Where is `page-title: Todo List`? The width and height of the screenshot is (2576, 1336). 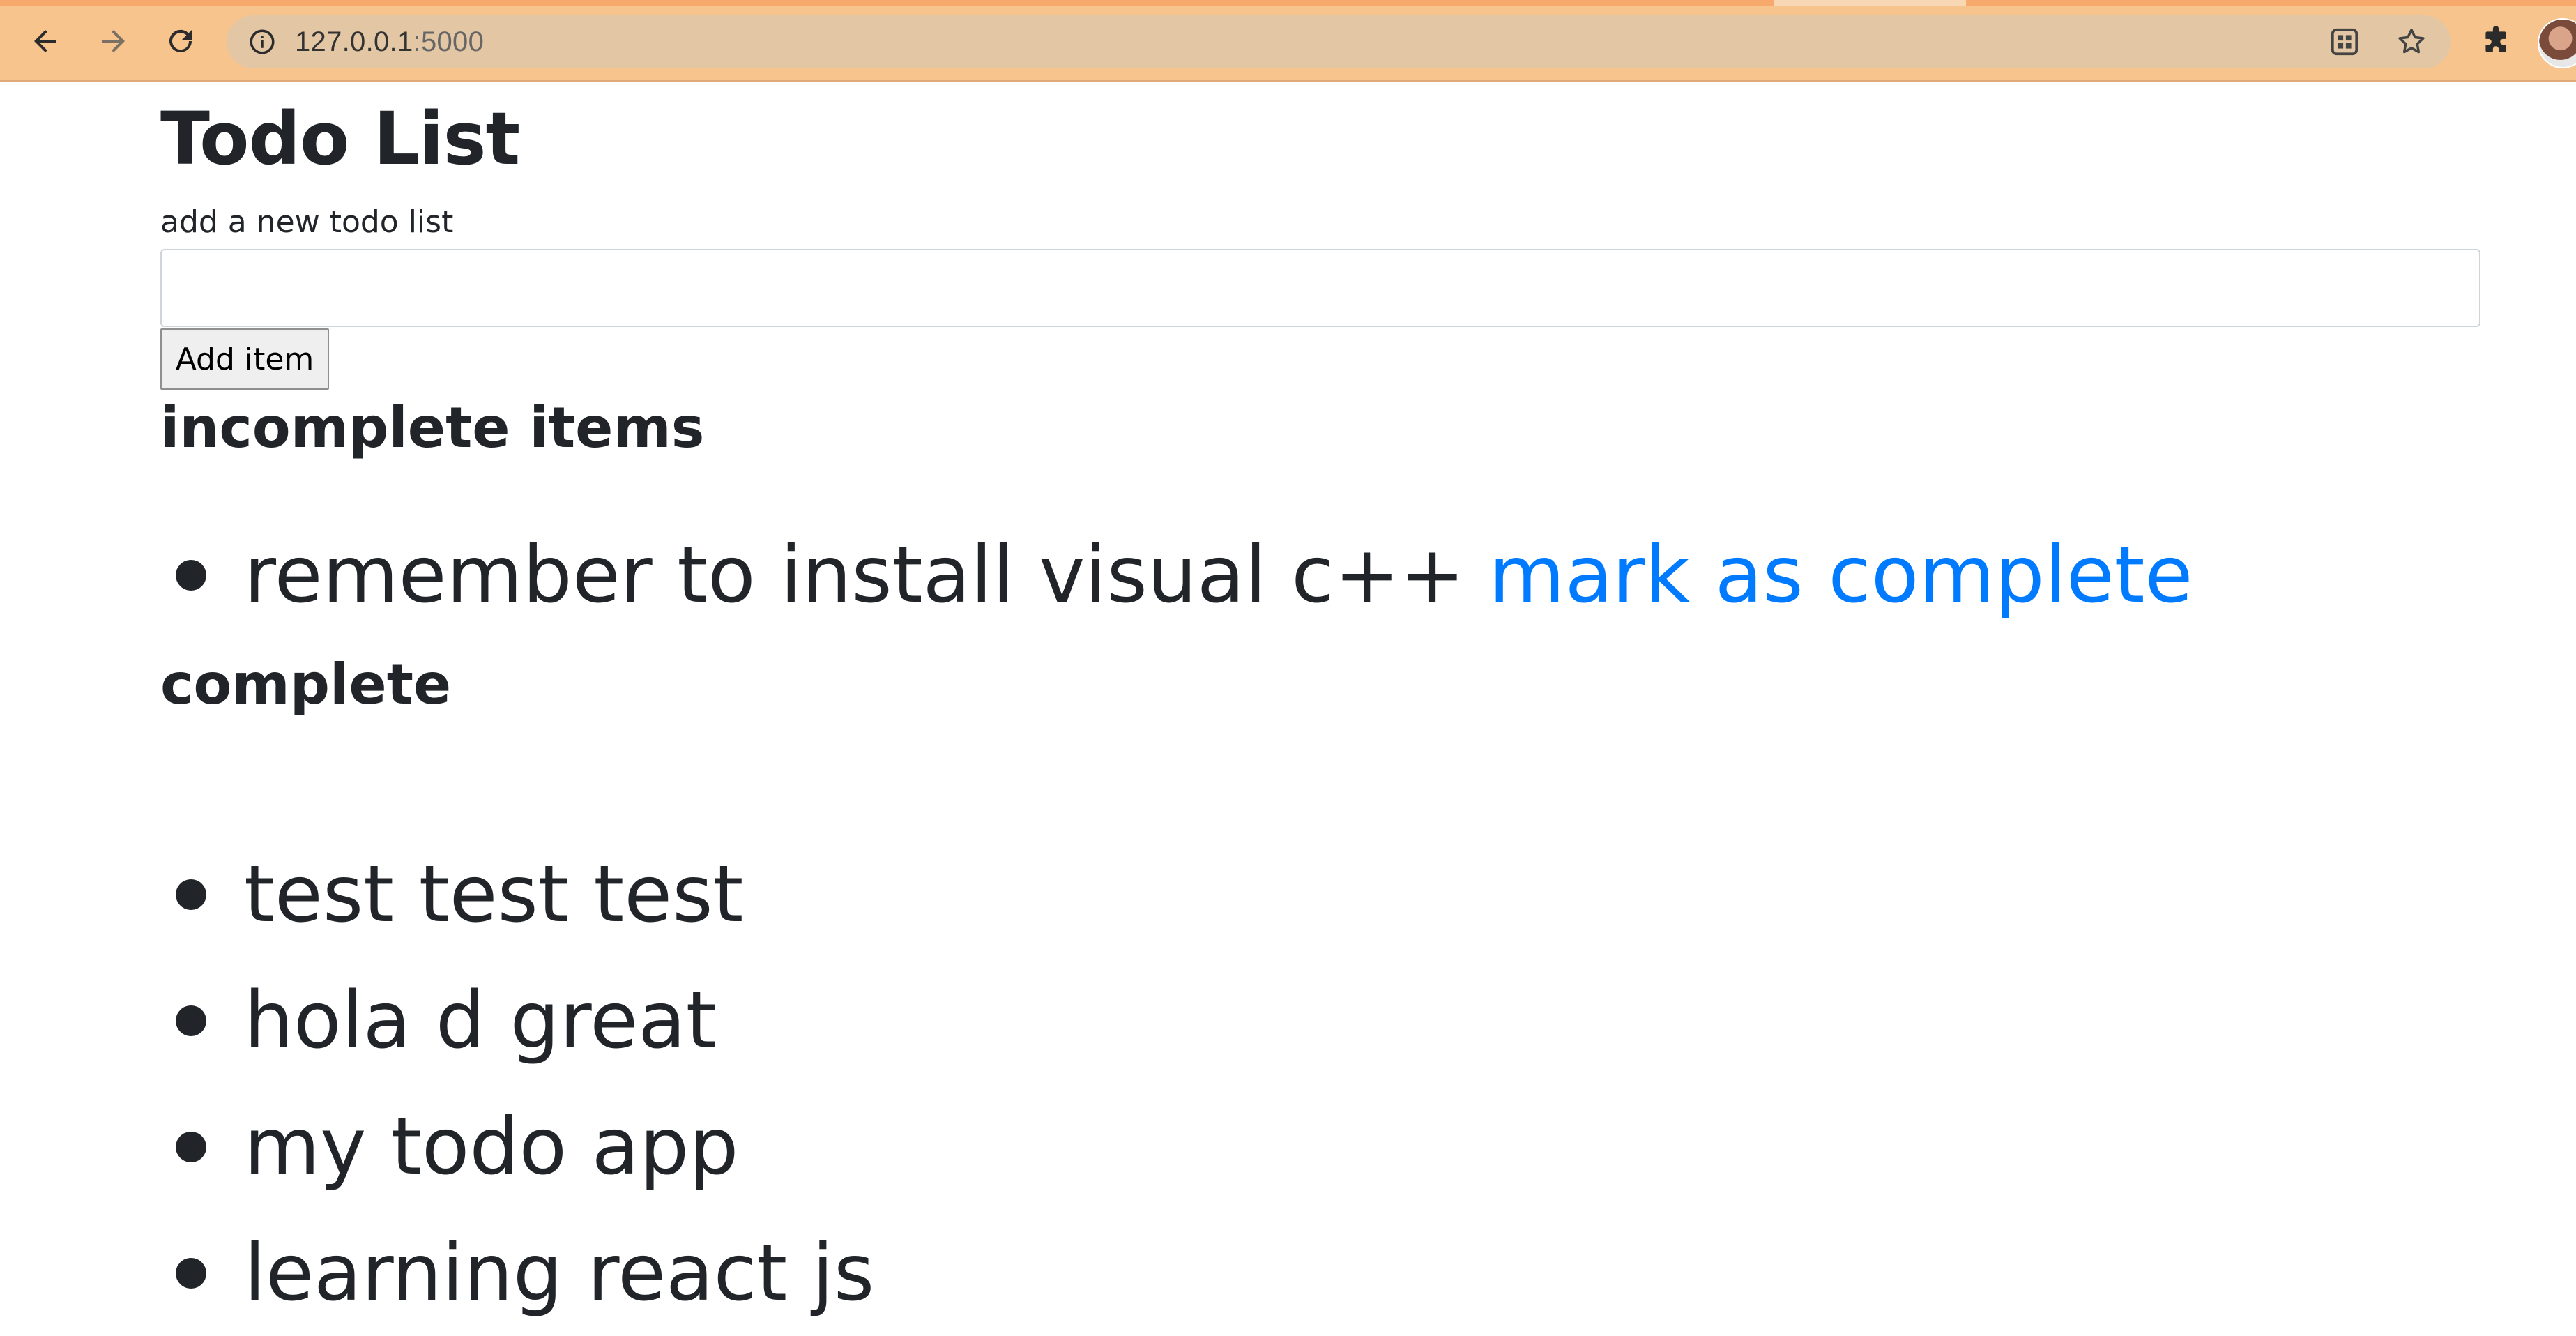 page-title: Todo List is located at coordinates (340, 138).